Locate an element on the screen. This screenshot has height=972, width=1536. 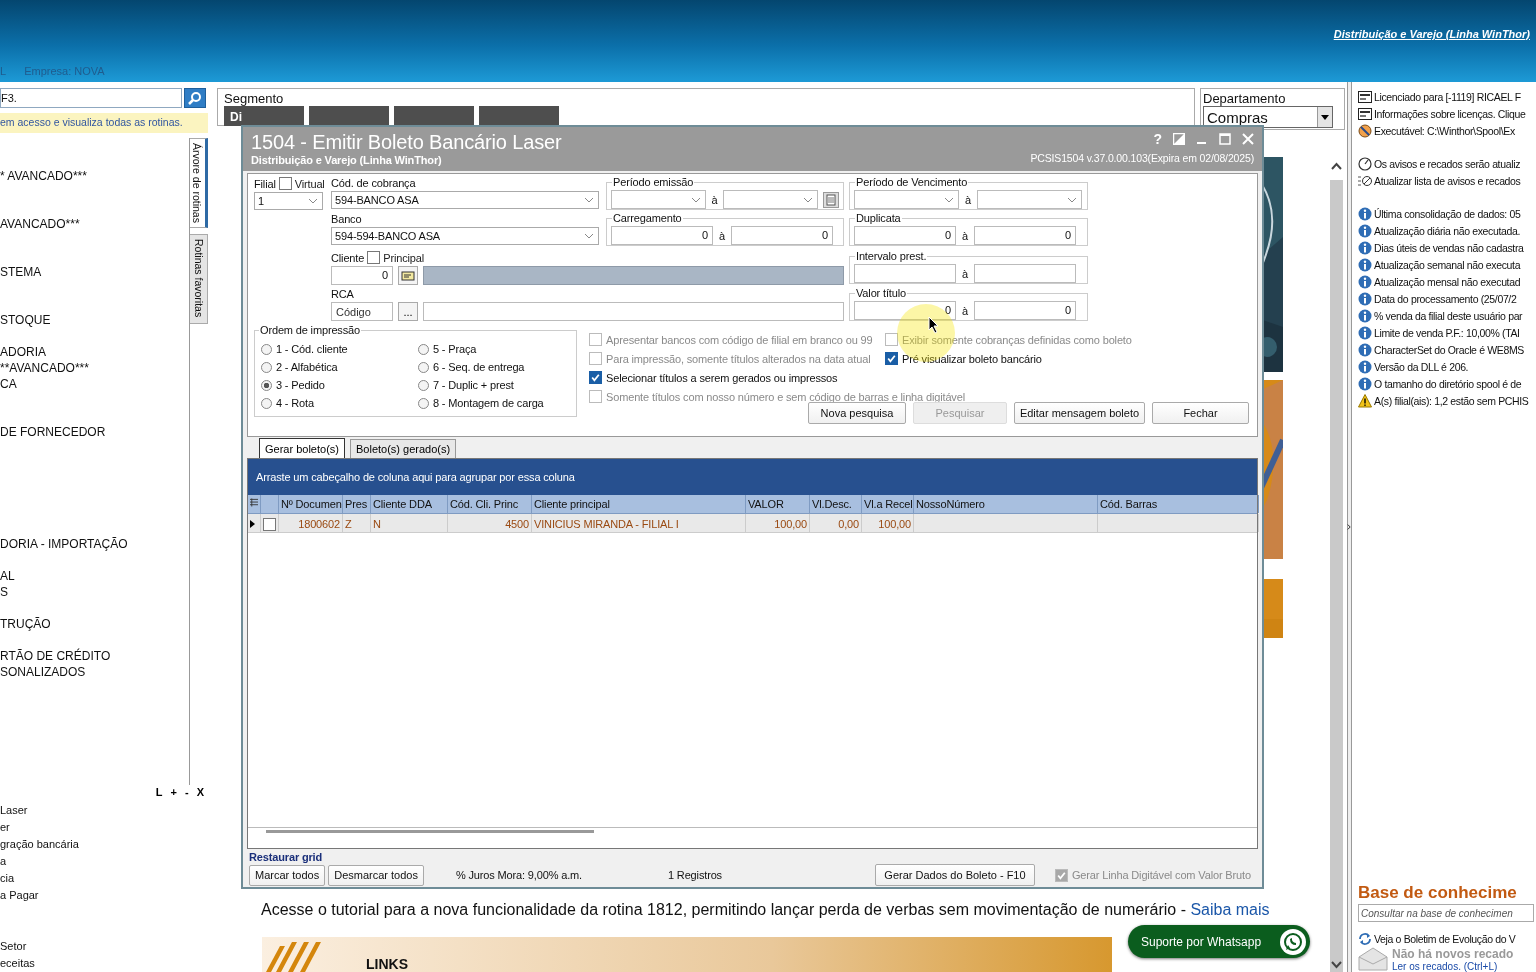
group-label: Carregamento is located at coordinates (647, 218).